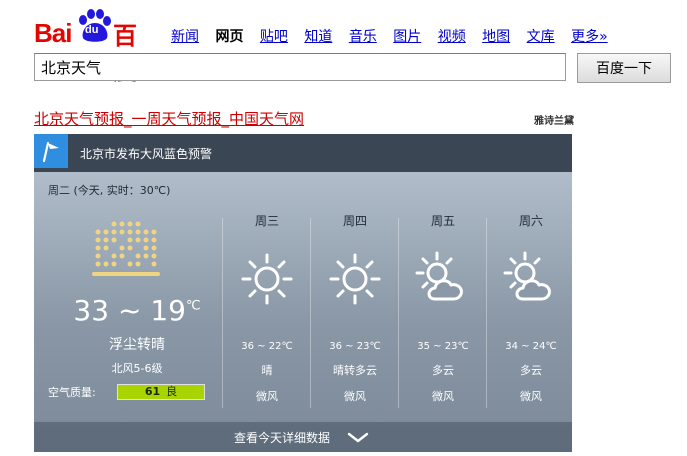 This screenshot has height=456, width=687. What do you see at coordinates (496, 37) in the screenshot?
I see `nav-item-map: 地图` at bounding box center [496, 37].